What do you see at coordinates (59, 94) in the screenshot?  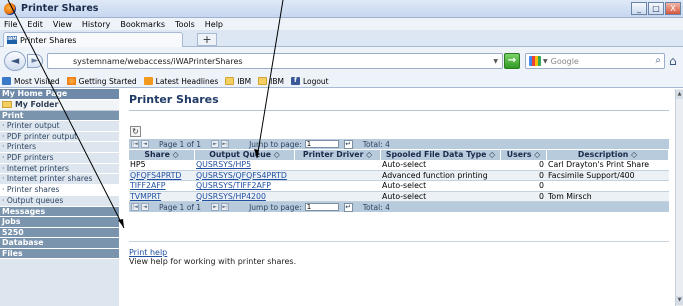 I see `sidebar-item-my-home-page: My Home Page` at bounding box center [59, 94].